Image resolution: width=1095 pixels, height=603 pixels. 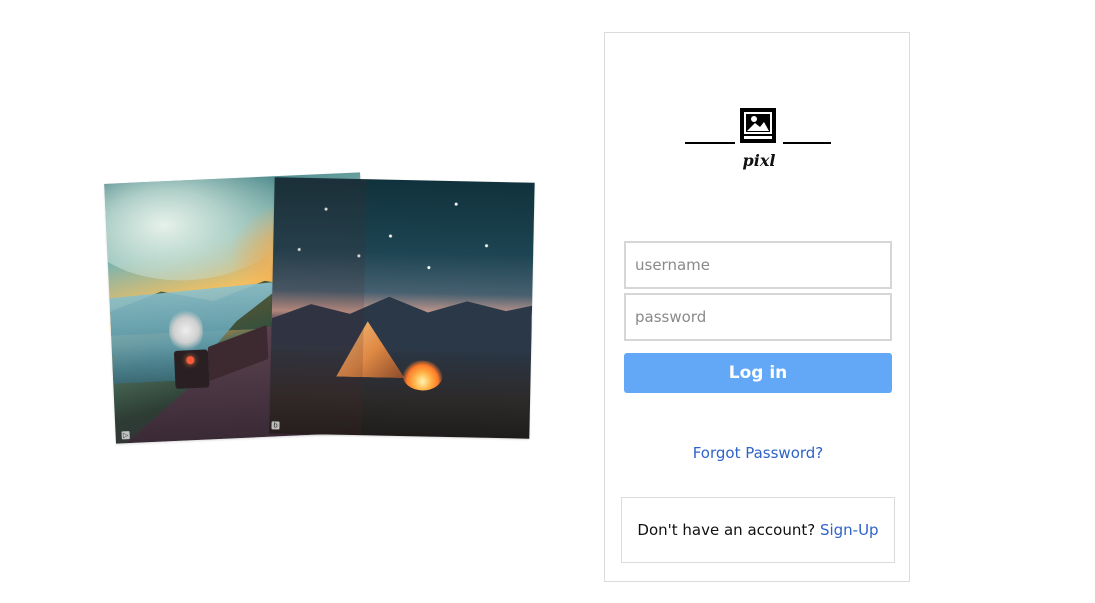 I want to click on signup-link: Sign-Up, so click(x=849, y=530).